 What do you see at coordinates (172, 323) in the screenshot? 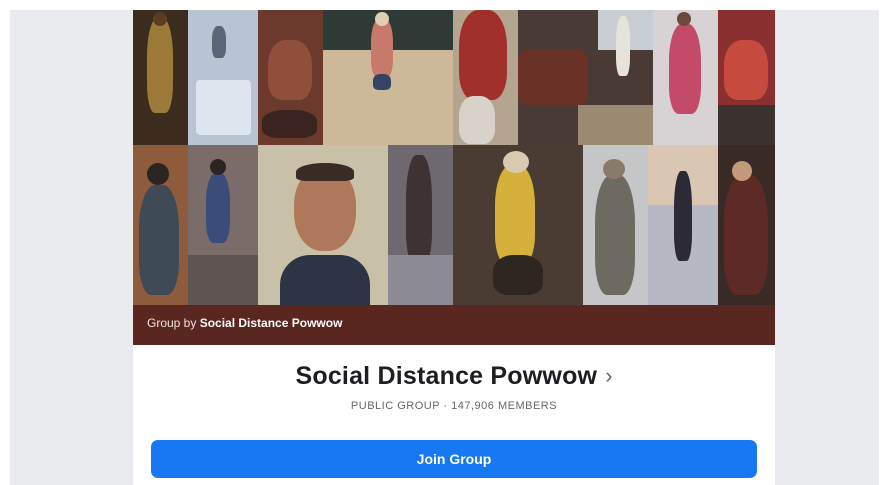
I see `caption-prefix: Group by` at bounding box center [172, 323].